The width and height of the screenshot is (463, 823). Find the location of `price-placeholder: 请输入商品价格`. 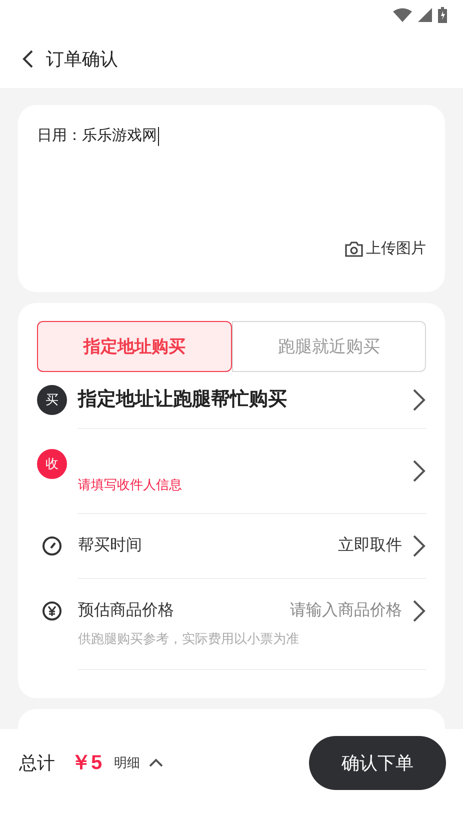

price-placeholder: 请输入商品价格 is located at coordinates (346, 611).